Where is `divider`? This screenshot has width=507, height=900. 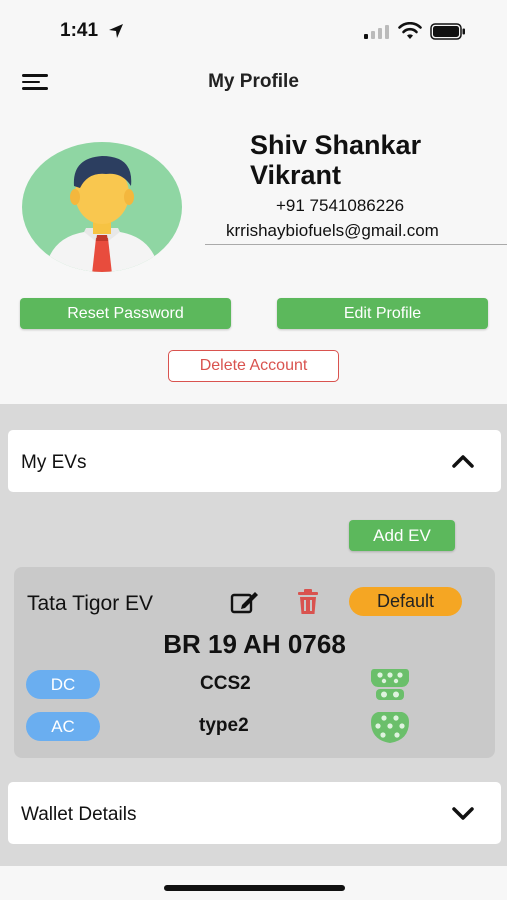
divider is located at coordinates (356, 244).